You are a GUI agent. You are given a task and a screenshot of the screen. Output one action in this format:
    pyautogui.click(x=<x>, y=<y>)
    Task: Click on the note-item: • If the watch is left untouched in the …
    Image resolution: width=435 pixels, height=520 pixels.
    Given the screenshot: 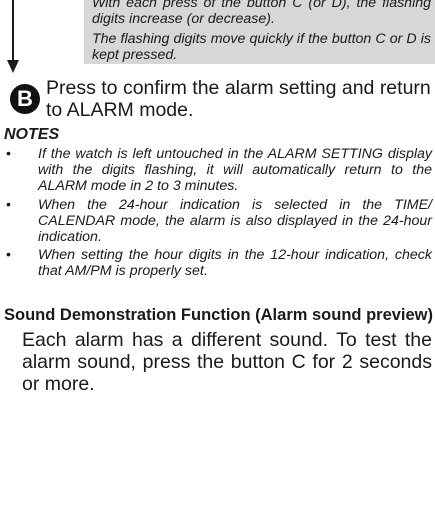 What is the action you would take?
    pyautogui.click(x=218, y=170)
    